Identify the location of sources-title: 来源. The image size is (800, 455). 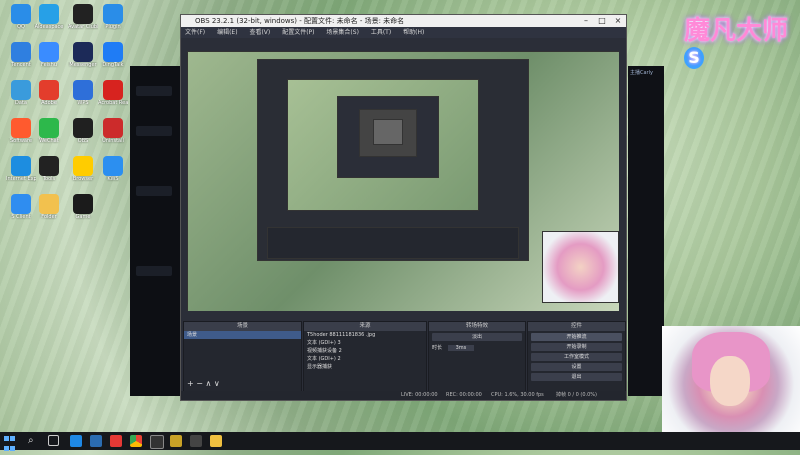
(365, 326).